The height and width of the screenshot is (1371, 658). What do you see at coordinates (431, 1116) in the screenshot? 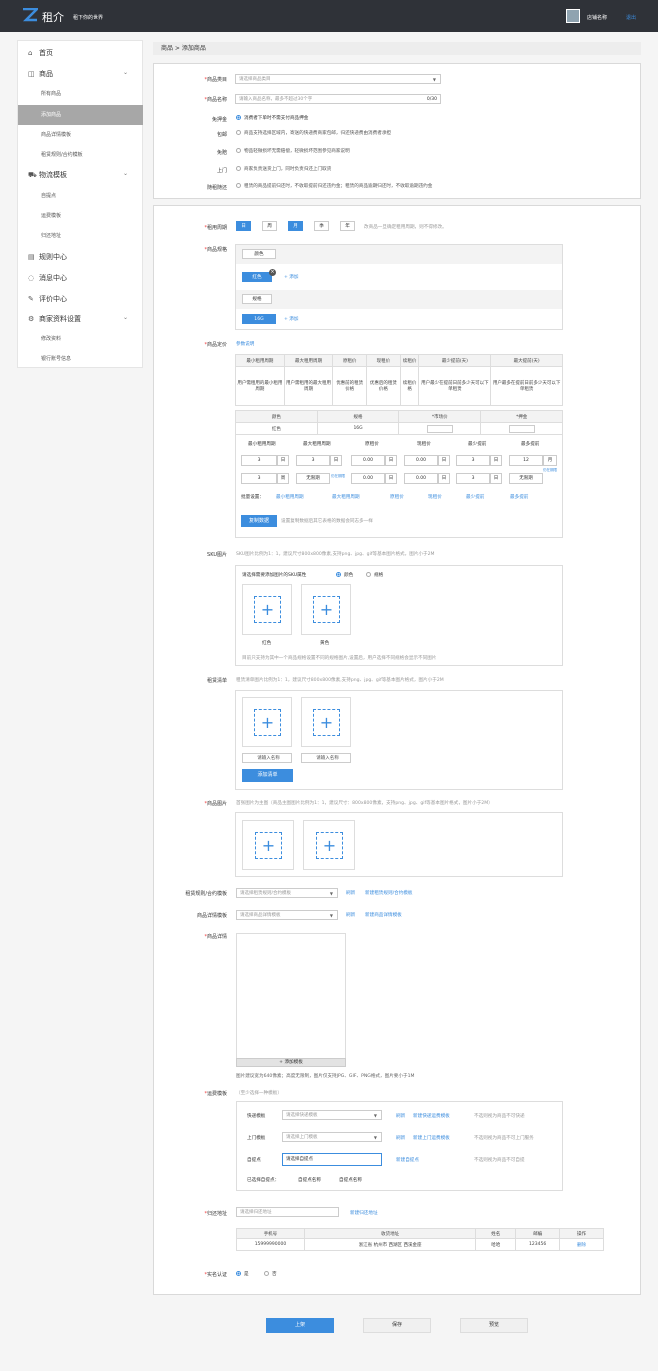
I see `express-new-link: 新建快递运费模板` at bounding box center [431, 1116].